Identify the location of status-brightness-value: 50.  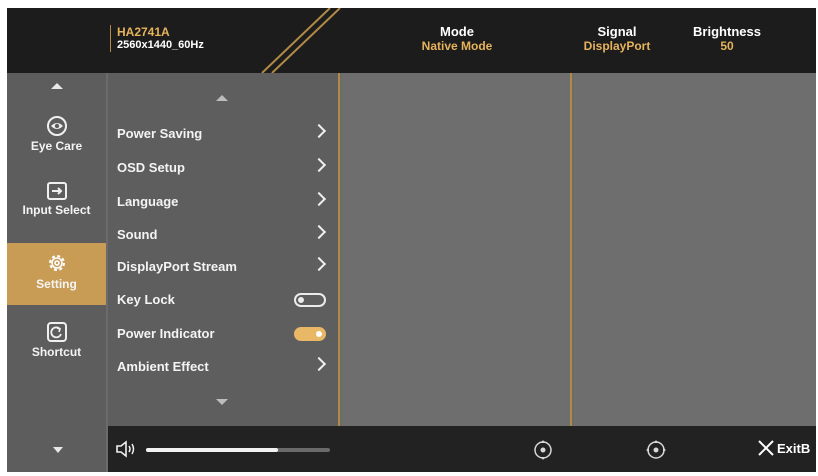
(727, 46).